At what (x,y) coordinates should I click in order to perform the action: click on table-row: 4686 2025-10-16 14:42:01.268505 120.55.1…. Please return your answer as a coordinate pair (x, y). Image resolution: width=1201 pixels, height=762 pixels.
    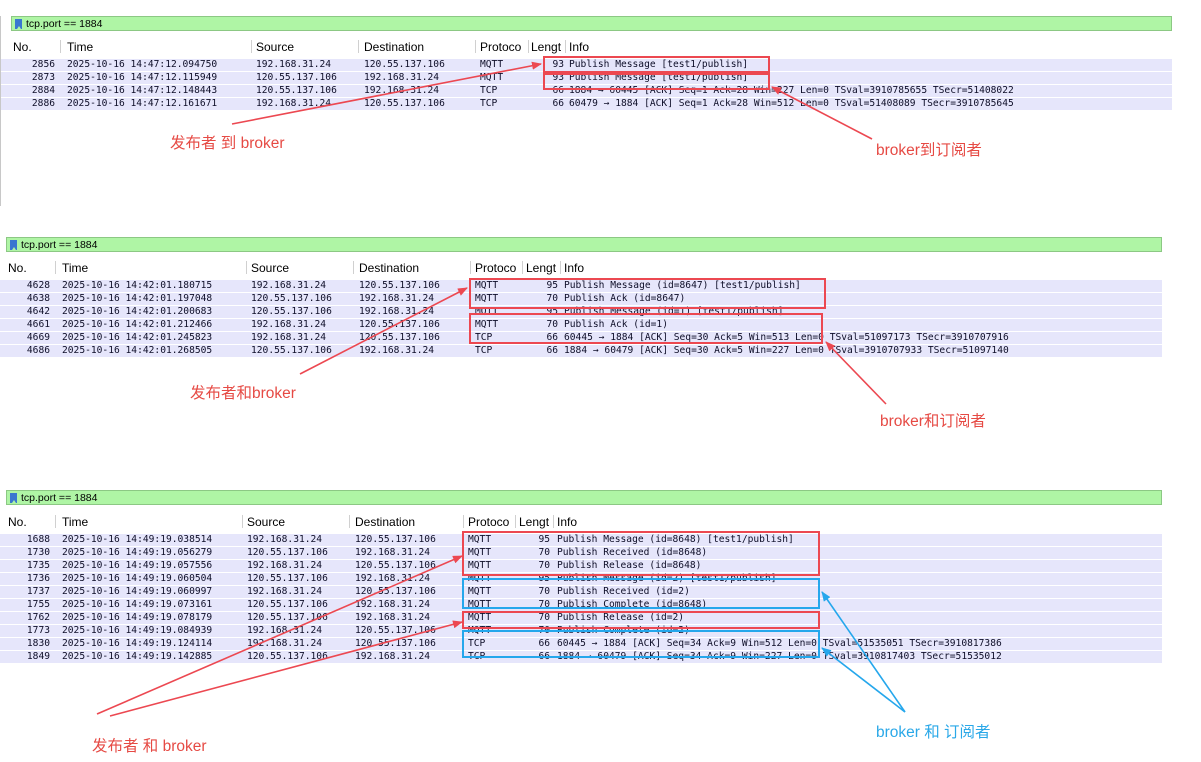
    Looking at the image, I should click on (581, 351).